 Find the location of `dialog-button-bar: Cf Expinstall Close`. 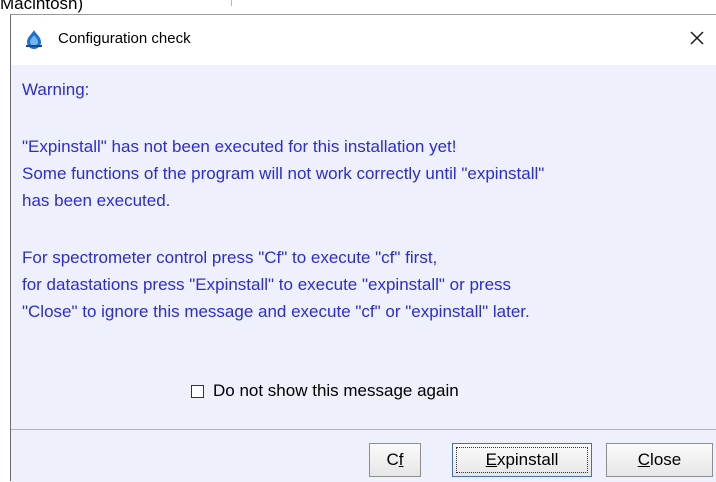

dialog-button-bar: Cf Expinstall Close is located at coordinates (363, 456).